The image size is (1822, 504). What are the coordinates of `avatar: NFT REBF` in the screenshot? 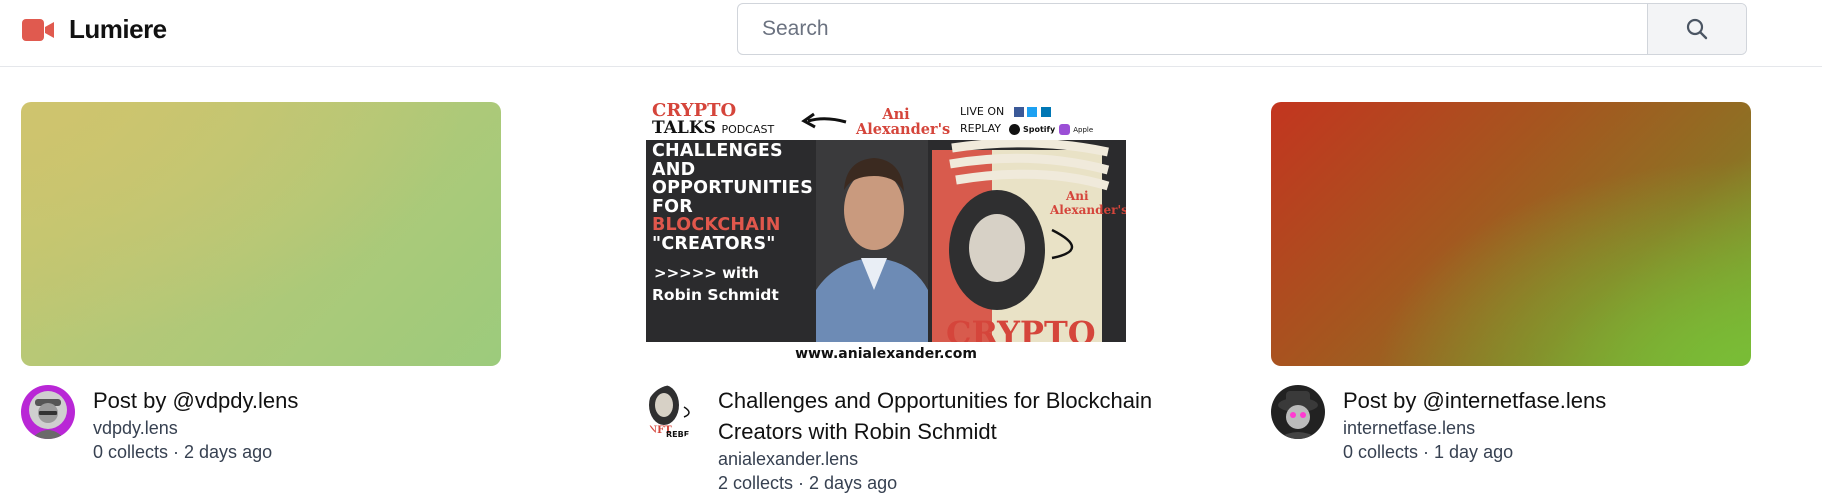 It's located at (673, 412).